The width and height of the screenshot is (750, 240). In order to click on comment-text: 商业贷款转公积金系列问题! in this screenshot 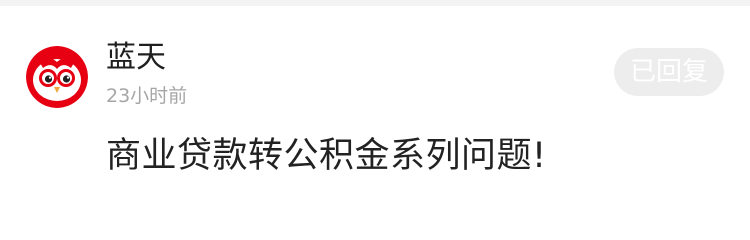, I will do `click(326, 156)`.